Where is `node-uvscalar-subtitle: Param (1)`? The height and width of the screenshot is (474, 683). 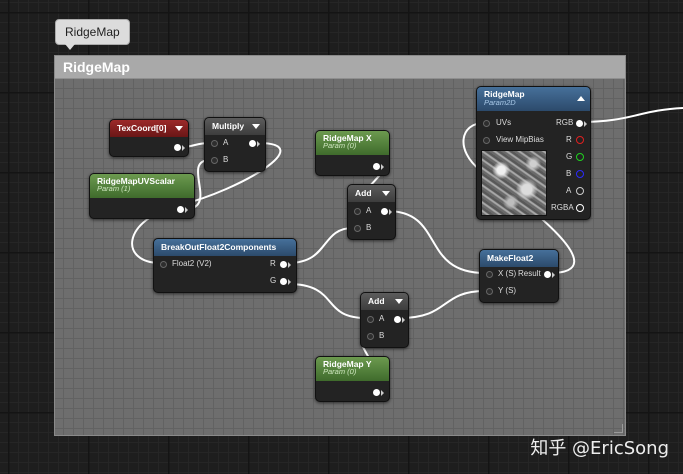 node-uvscalar-subtitle: Param (1) is located at coordinates (114, 188).